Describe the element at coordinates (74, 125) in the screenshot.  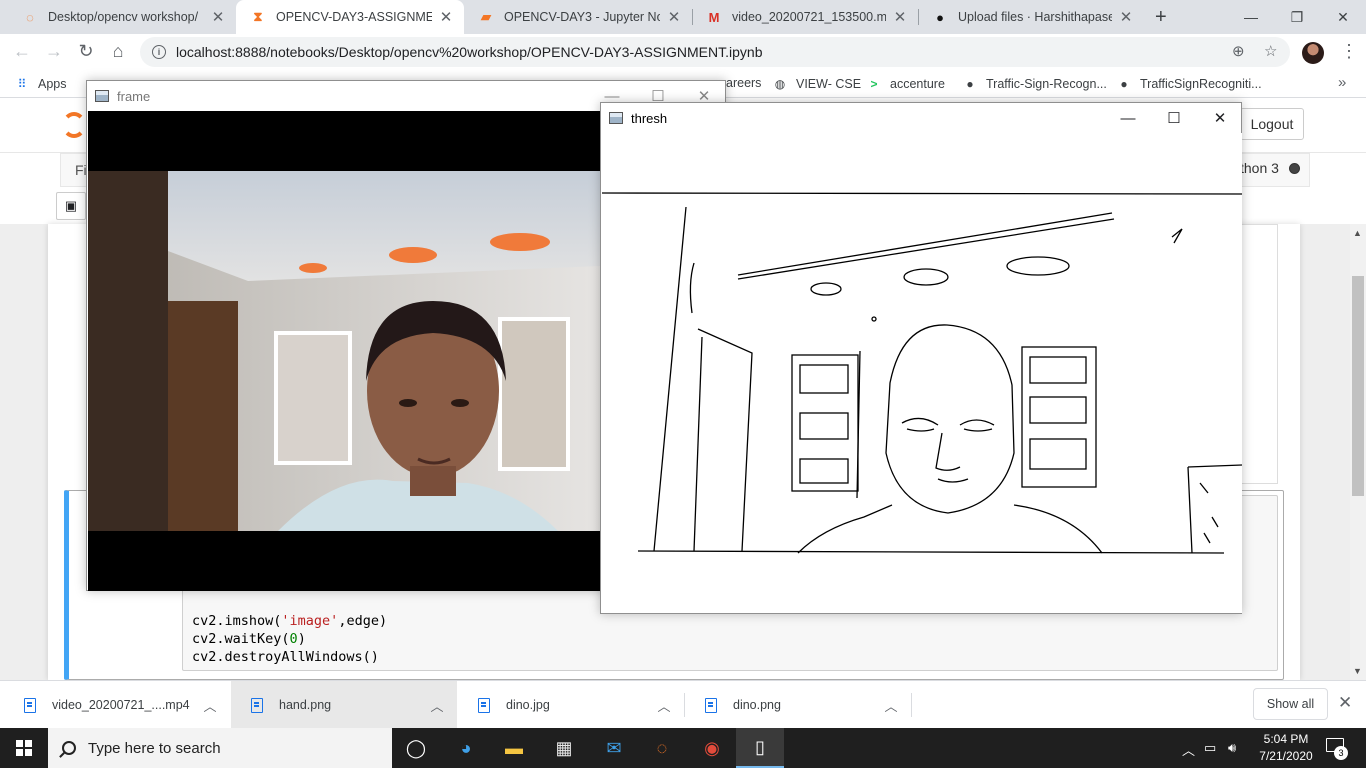
I see `jupyter-logo` at that location.